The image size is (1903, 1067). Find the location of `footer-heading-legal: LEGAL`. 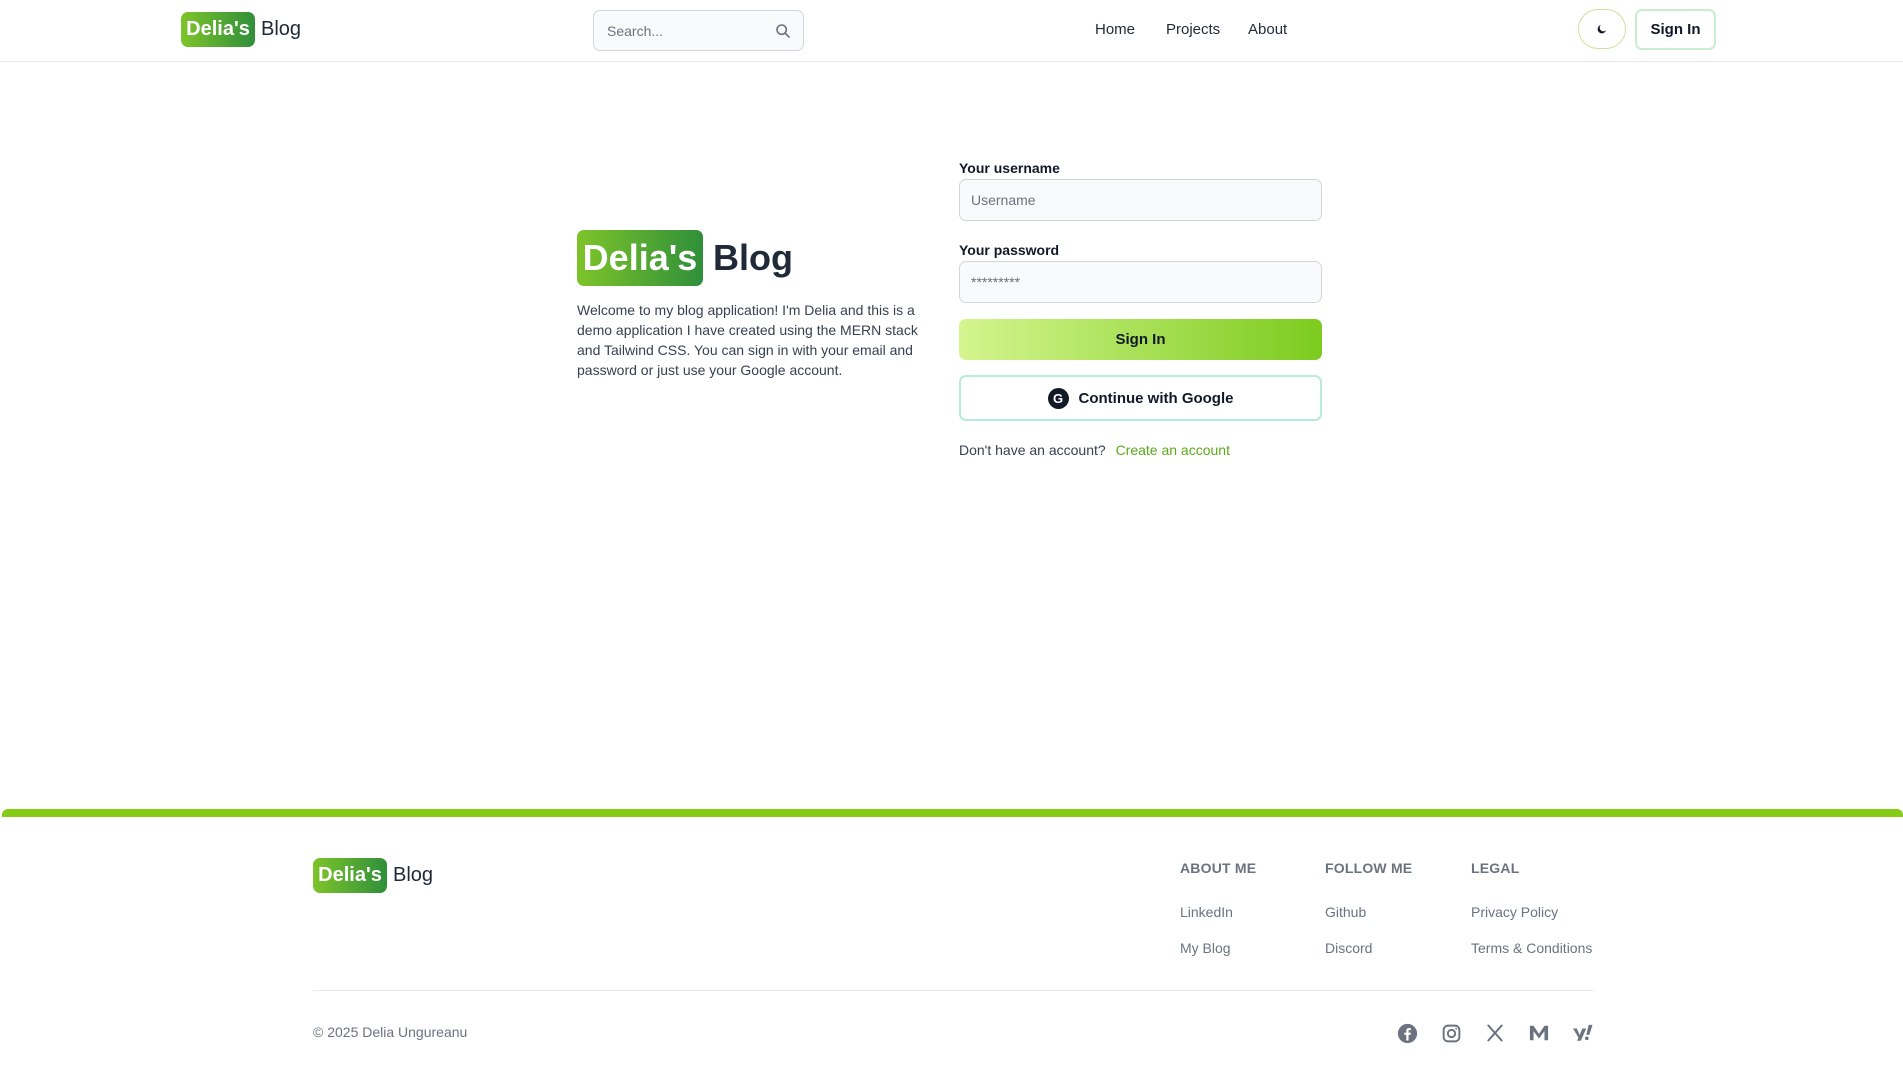

footer-heading-legal: LEGAL is located at coordinates (1495, 868).